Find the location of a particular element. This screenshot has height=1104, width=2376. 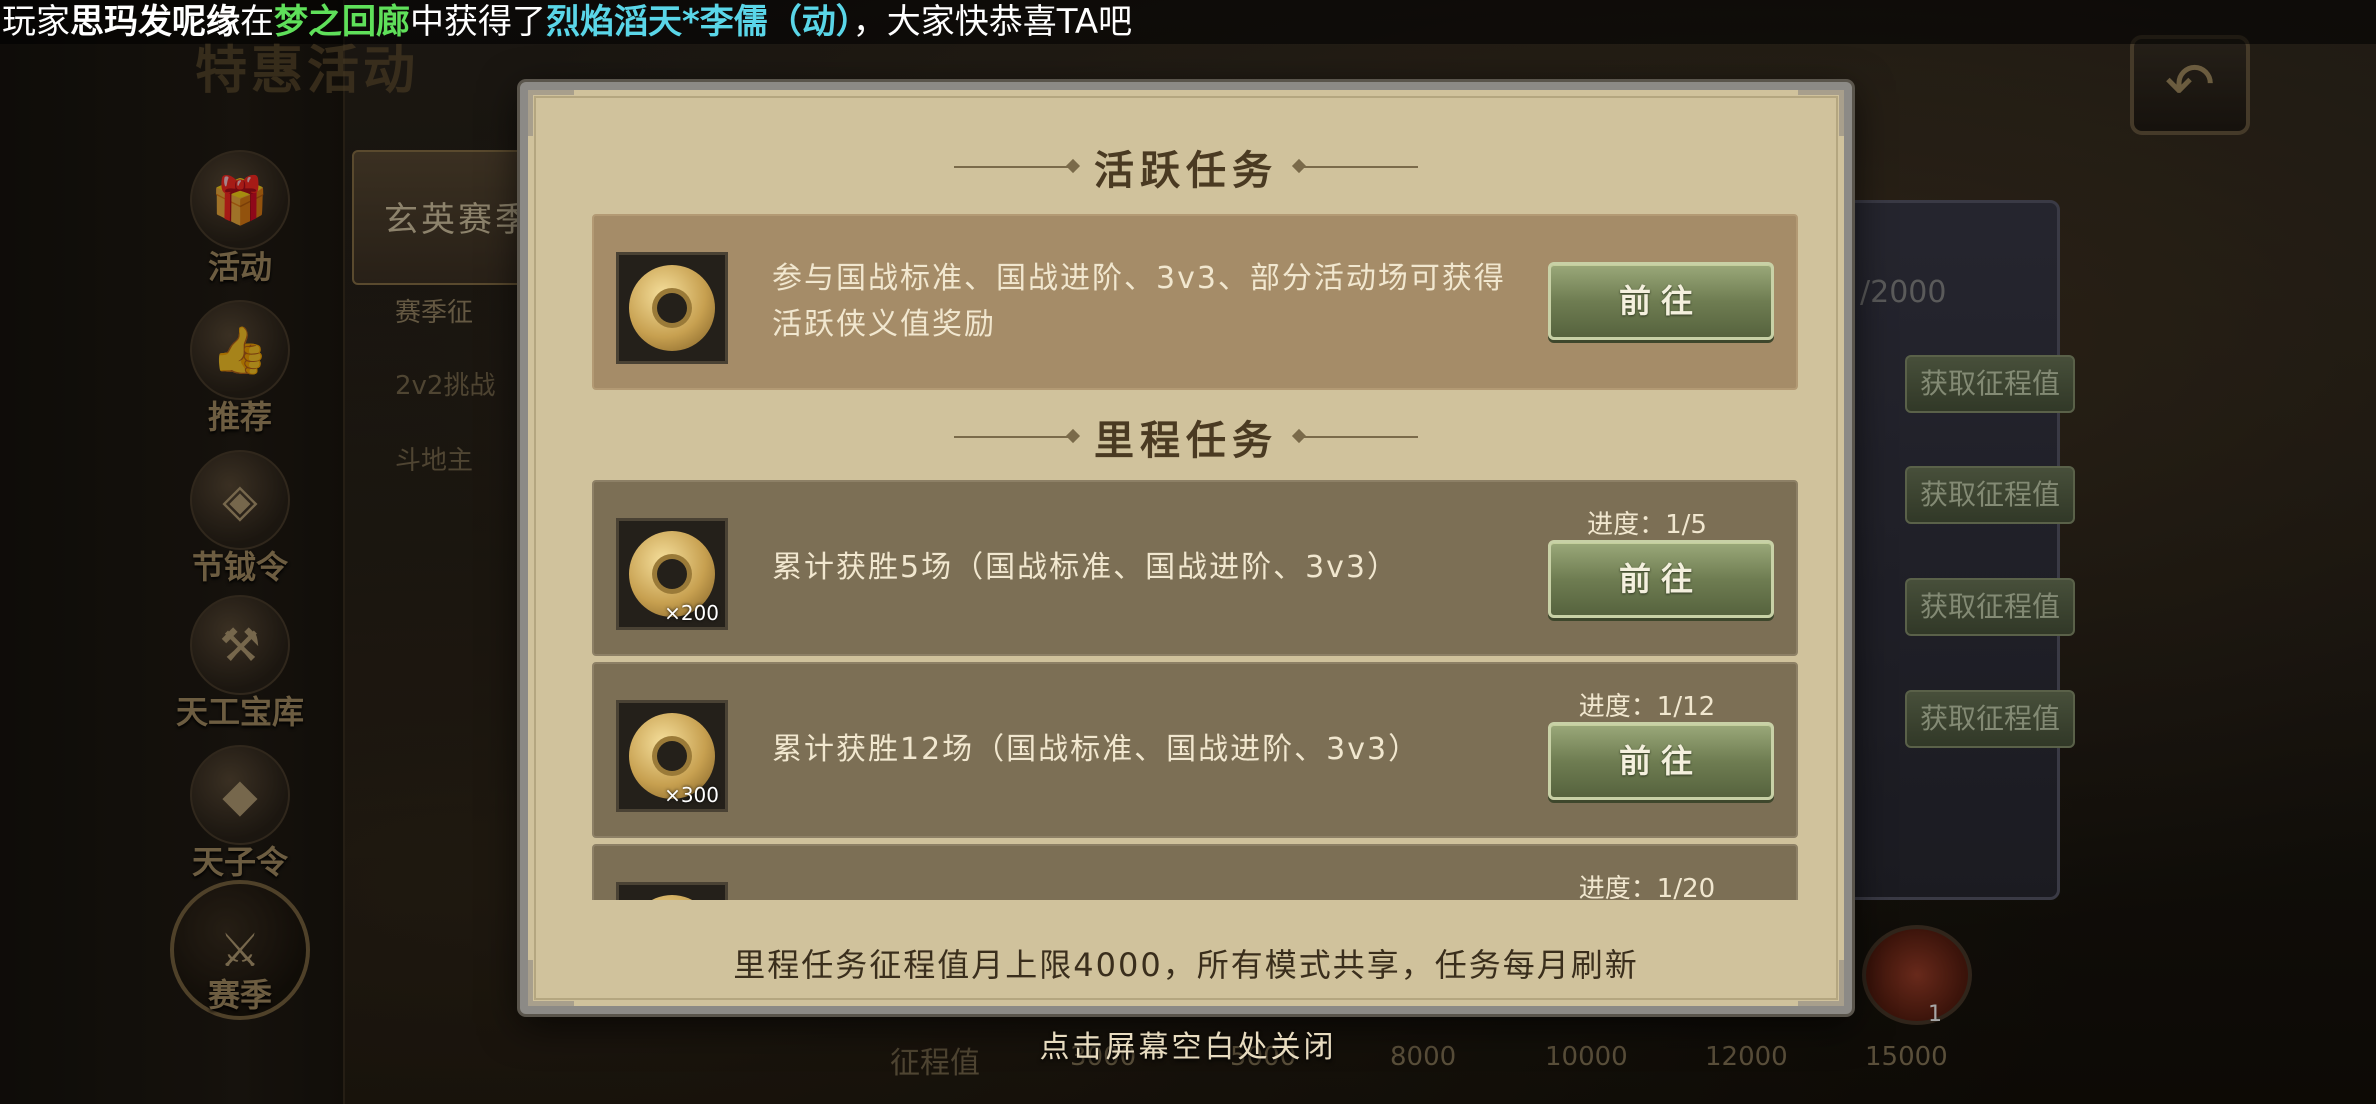

marquee-obtained: 中获得了 is located at coordinates (478, 22).